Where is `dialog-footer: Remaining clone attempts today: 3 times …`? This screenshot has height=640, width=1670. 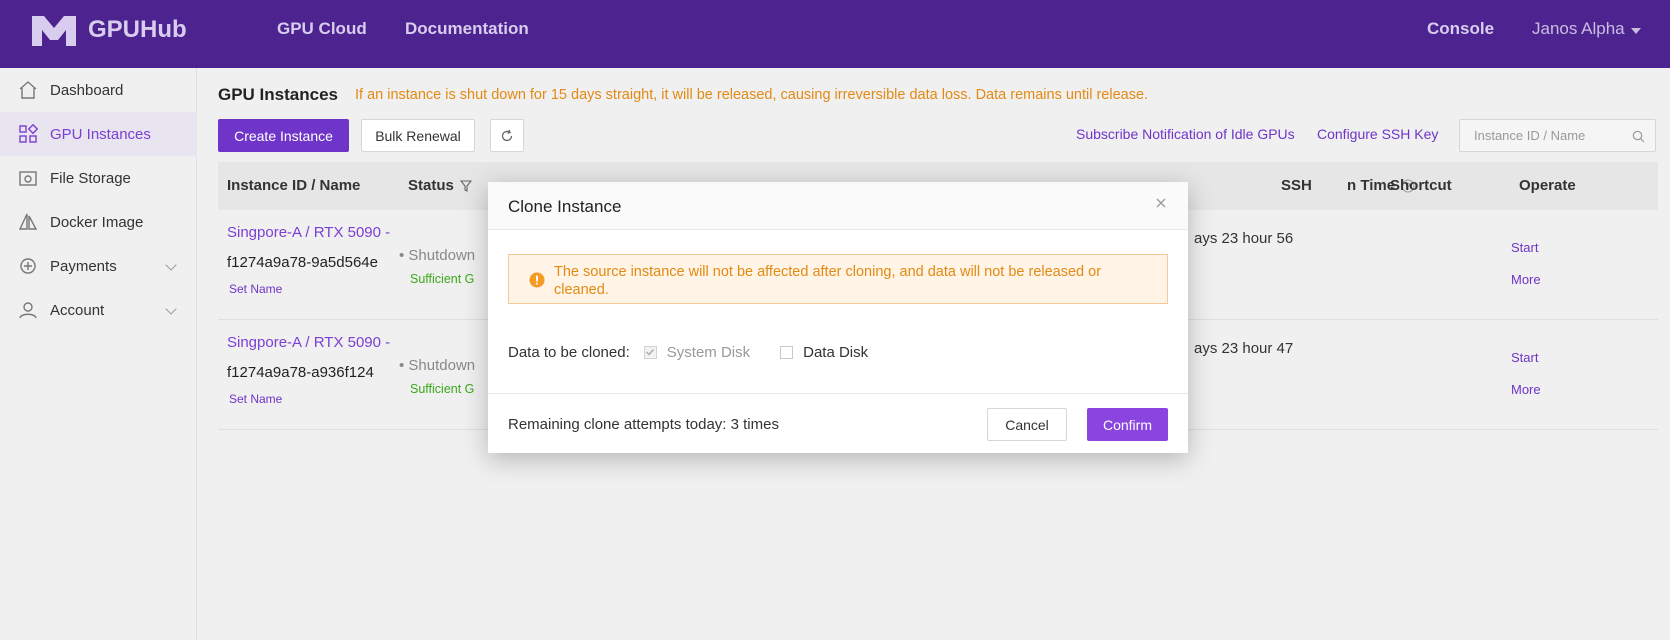 dialog-footer: Remaining clone attempts today: 3 times … is located at coordinates (838, 423).